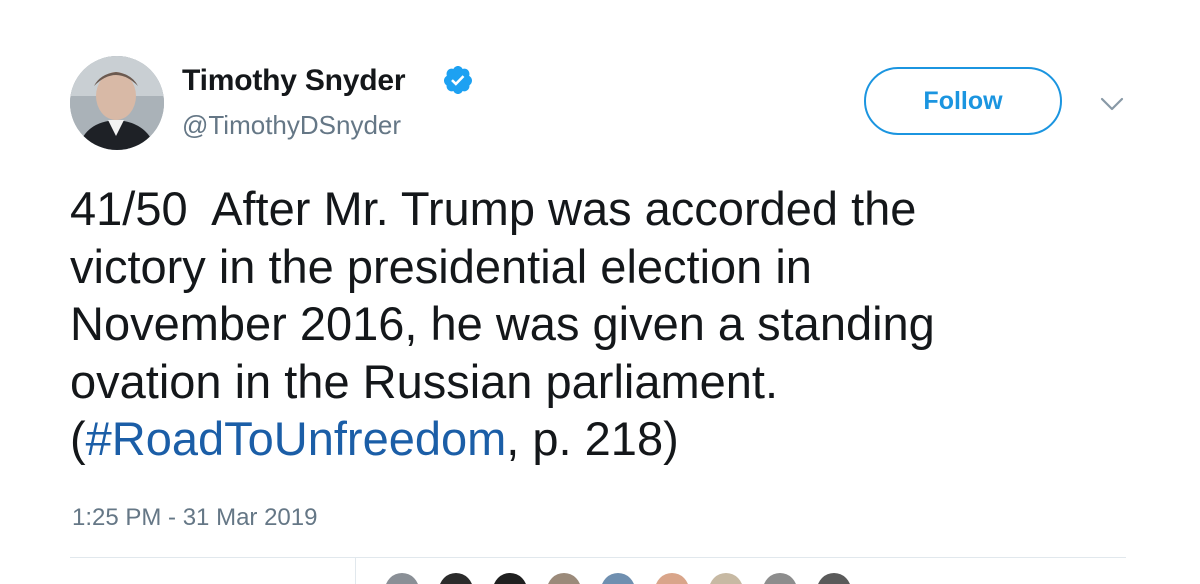 This screenshot has width=1200, height=584. Describe the element at coordinates (291, 125) in the screenshot. I see `author-handle: @TimothyDSnyder` at that location.